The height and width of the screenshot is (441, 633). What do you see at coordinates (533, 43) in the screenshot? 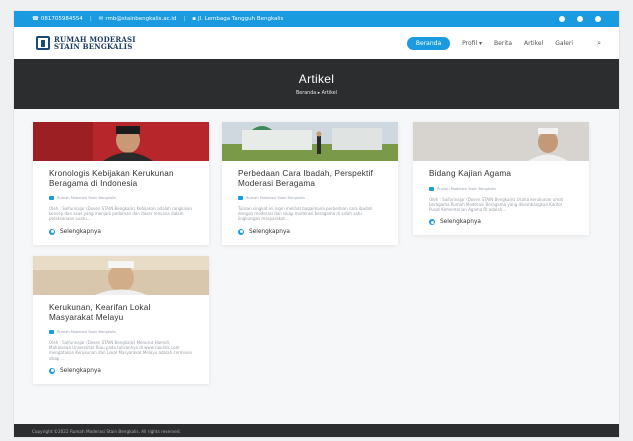
I see `nav-item-artikel: Artikel` at bounding box center [533, 43].